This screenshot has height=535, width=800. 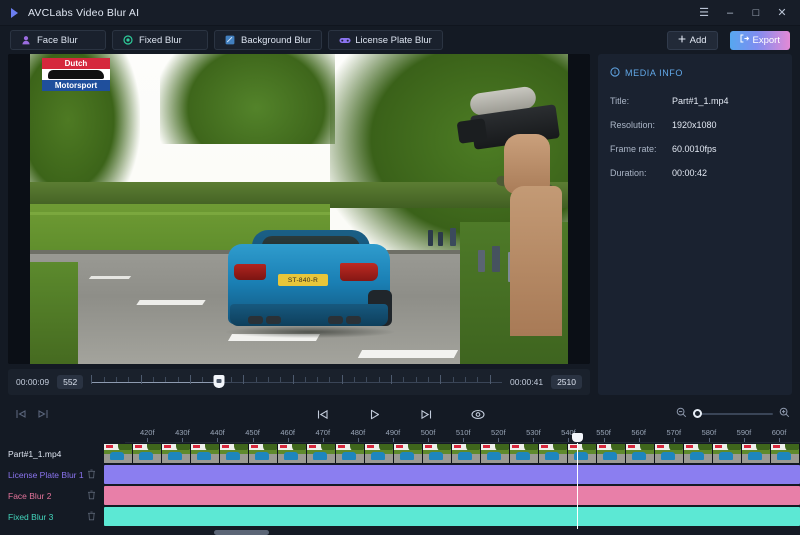 I want to click on minimize-button: –, so click(x=730, y=13).